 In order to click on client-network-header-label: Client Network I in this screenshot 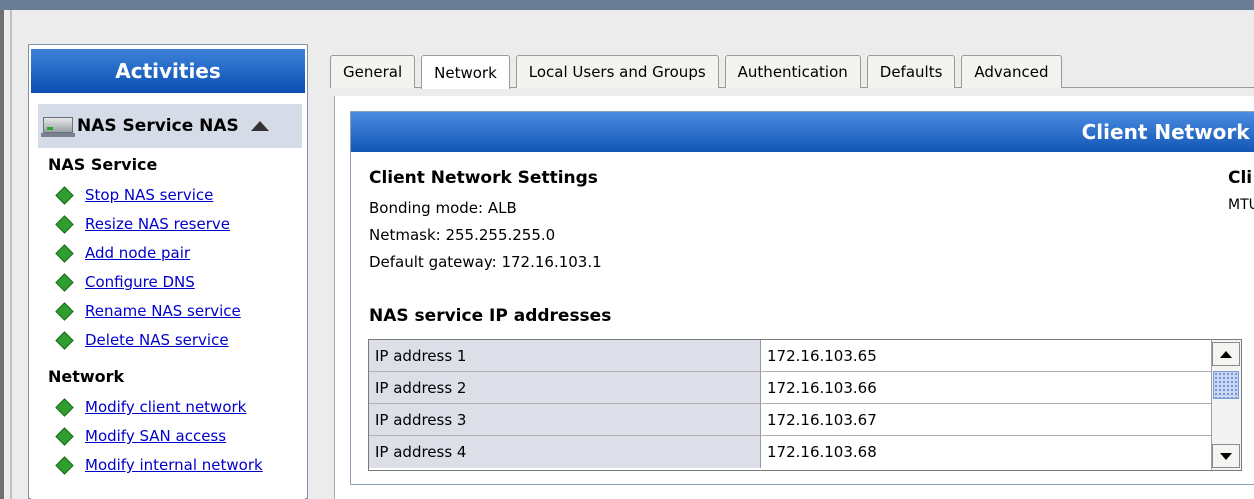, I will do `click(1167, 132)`.